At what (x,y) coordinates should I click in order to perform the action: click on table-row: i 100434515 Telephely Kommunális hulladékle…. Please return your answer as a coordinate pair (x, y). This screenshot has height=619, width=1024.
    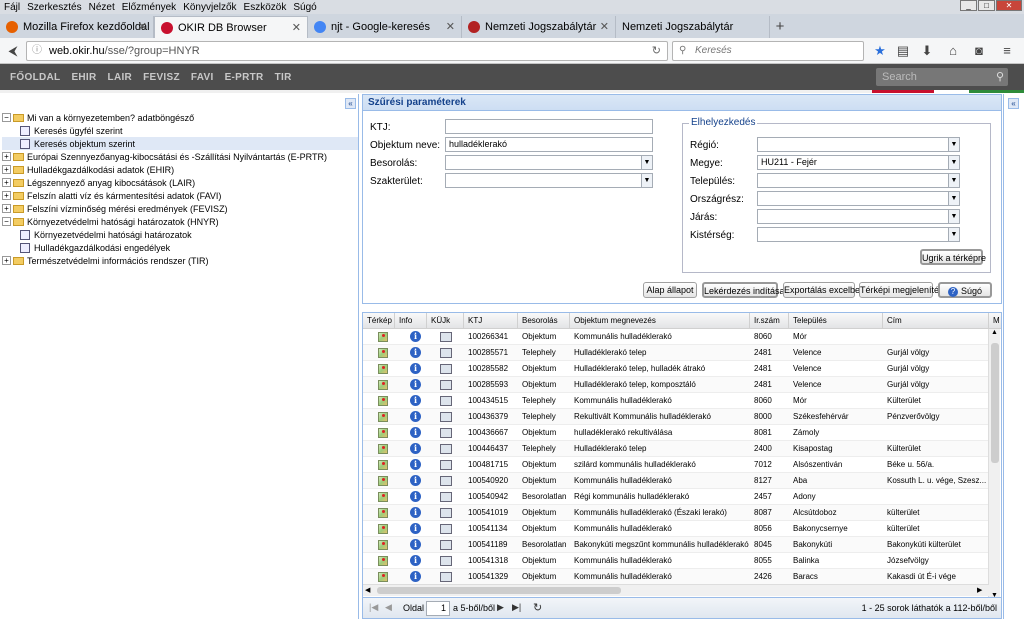
    Looking at the image, I should click on (676, 401).